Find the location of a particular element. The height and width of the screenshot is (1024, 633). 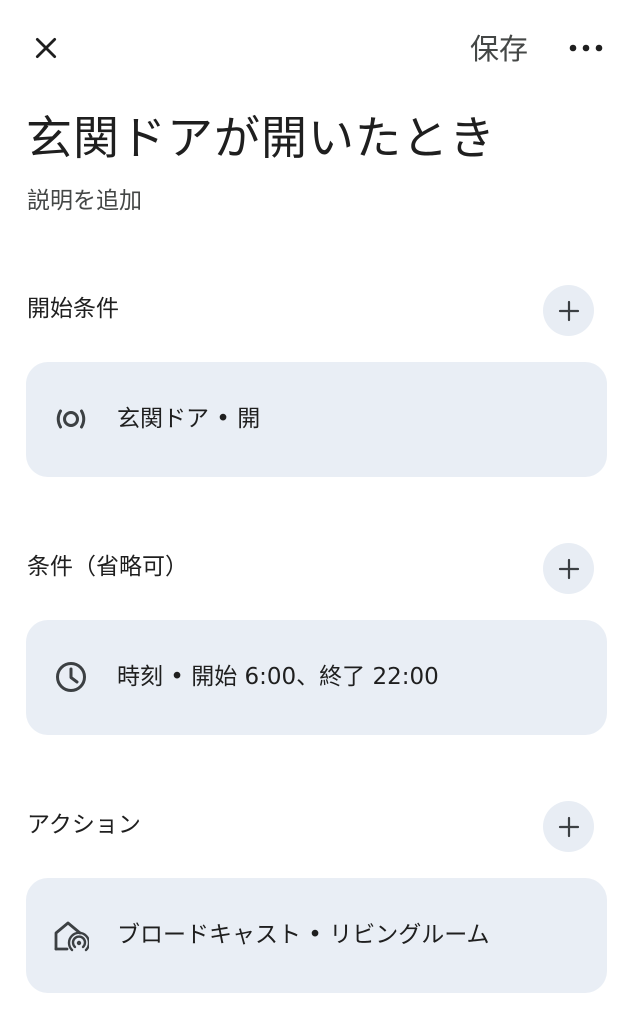

automation-title: 玄関ドアが開いたとき is located at coordinates (261, 138).